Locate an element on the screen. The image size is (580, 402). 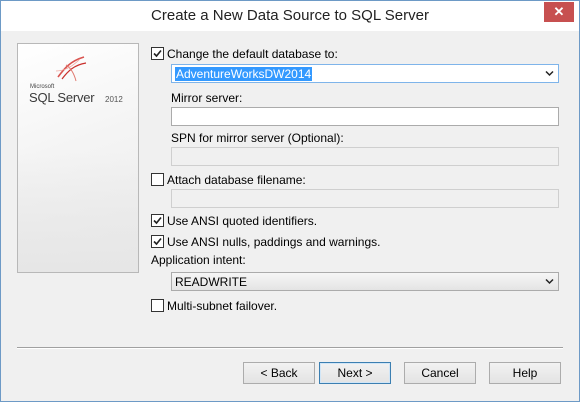
attach-db-filename-input is located at coordinates (365, 198).